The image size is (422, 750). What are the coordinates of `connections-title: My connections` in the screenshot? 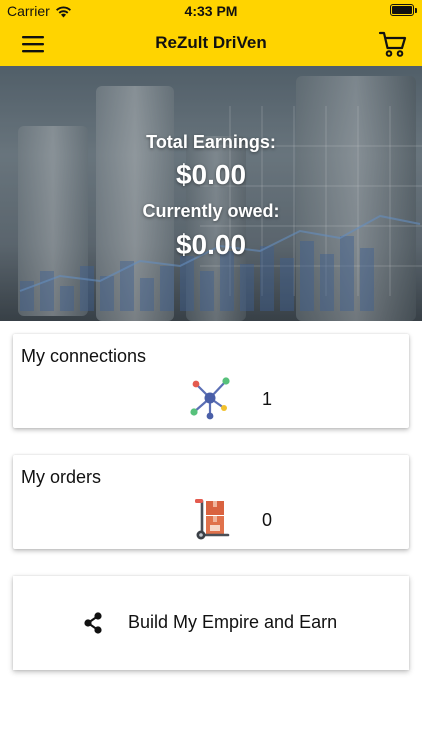 It's located at (84, 356).